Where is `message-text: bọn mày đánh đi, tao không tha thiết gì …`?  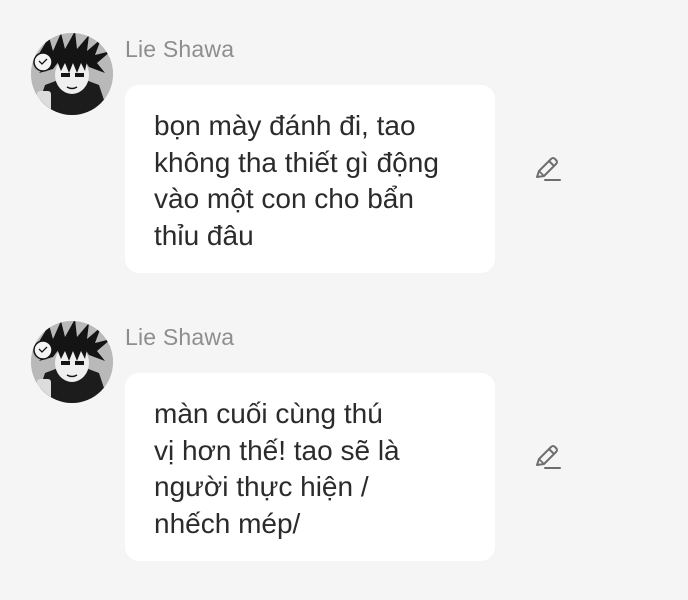
message-text: bọn mày đánh đi, tao không tha thiết gì … is located at coordinates (296, 180).